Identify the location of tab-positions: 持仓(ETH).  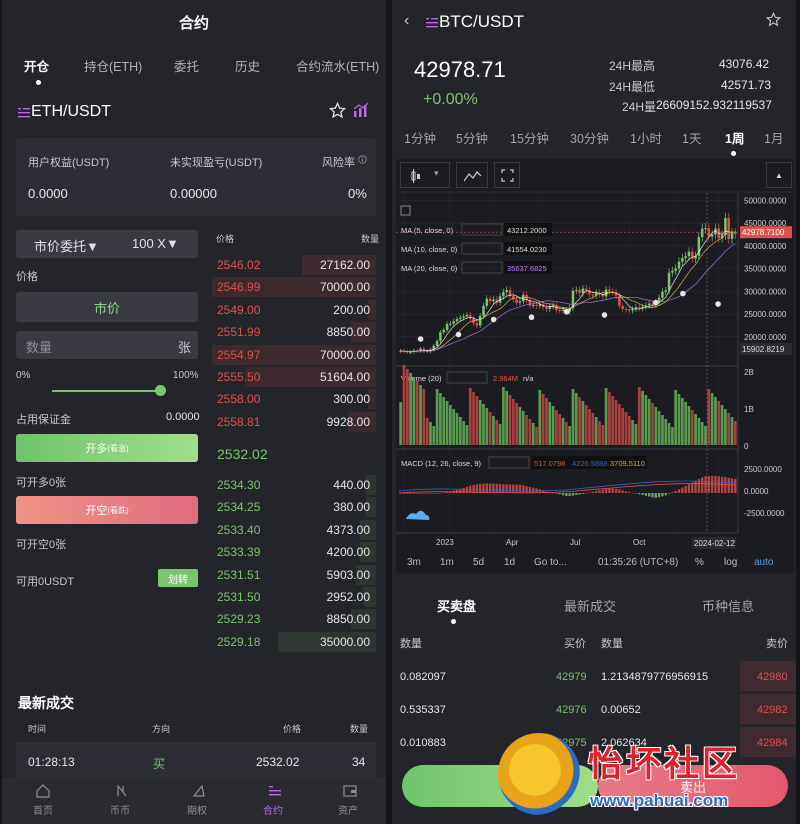
(113, 65).